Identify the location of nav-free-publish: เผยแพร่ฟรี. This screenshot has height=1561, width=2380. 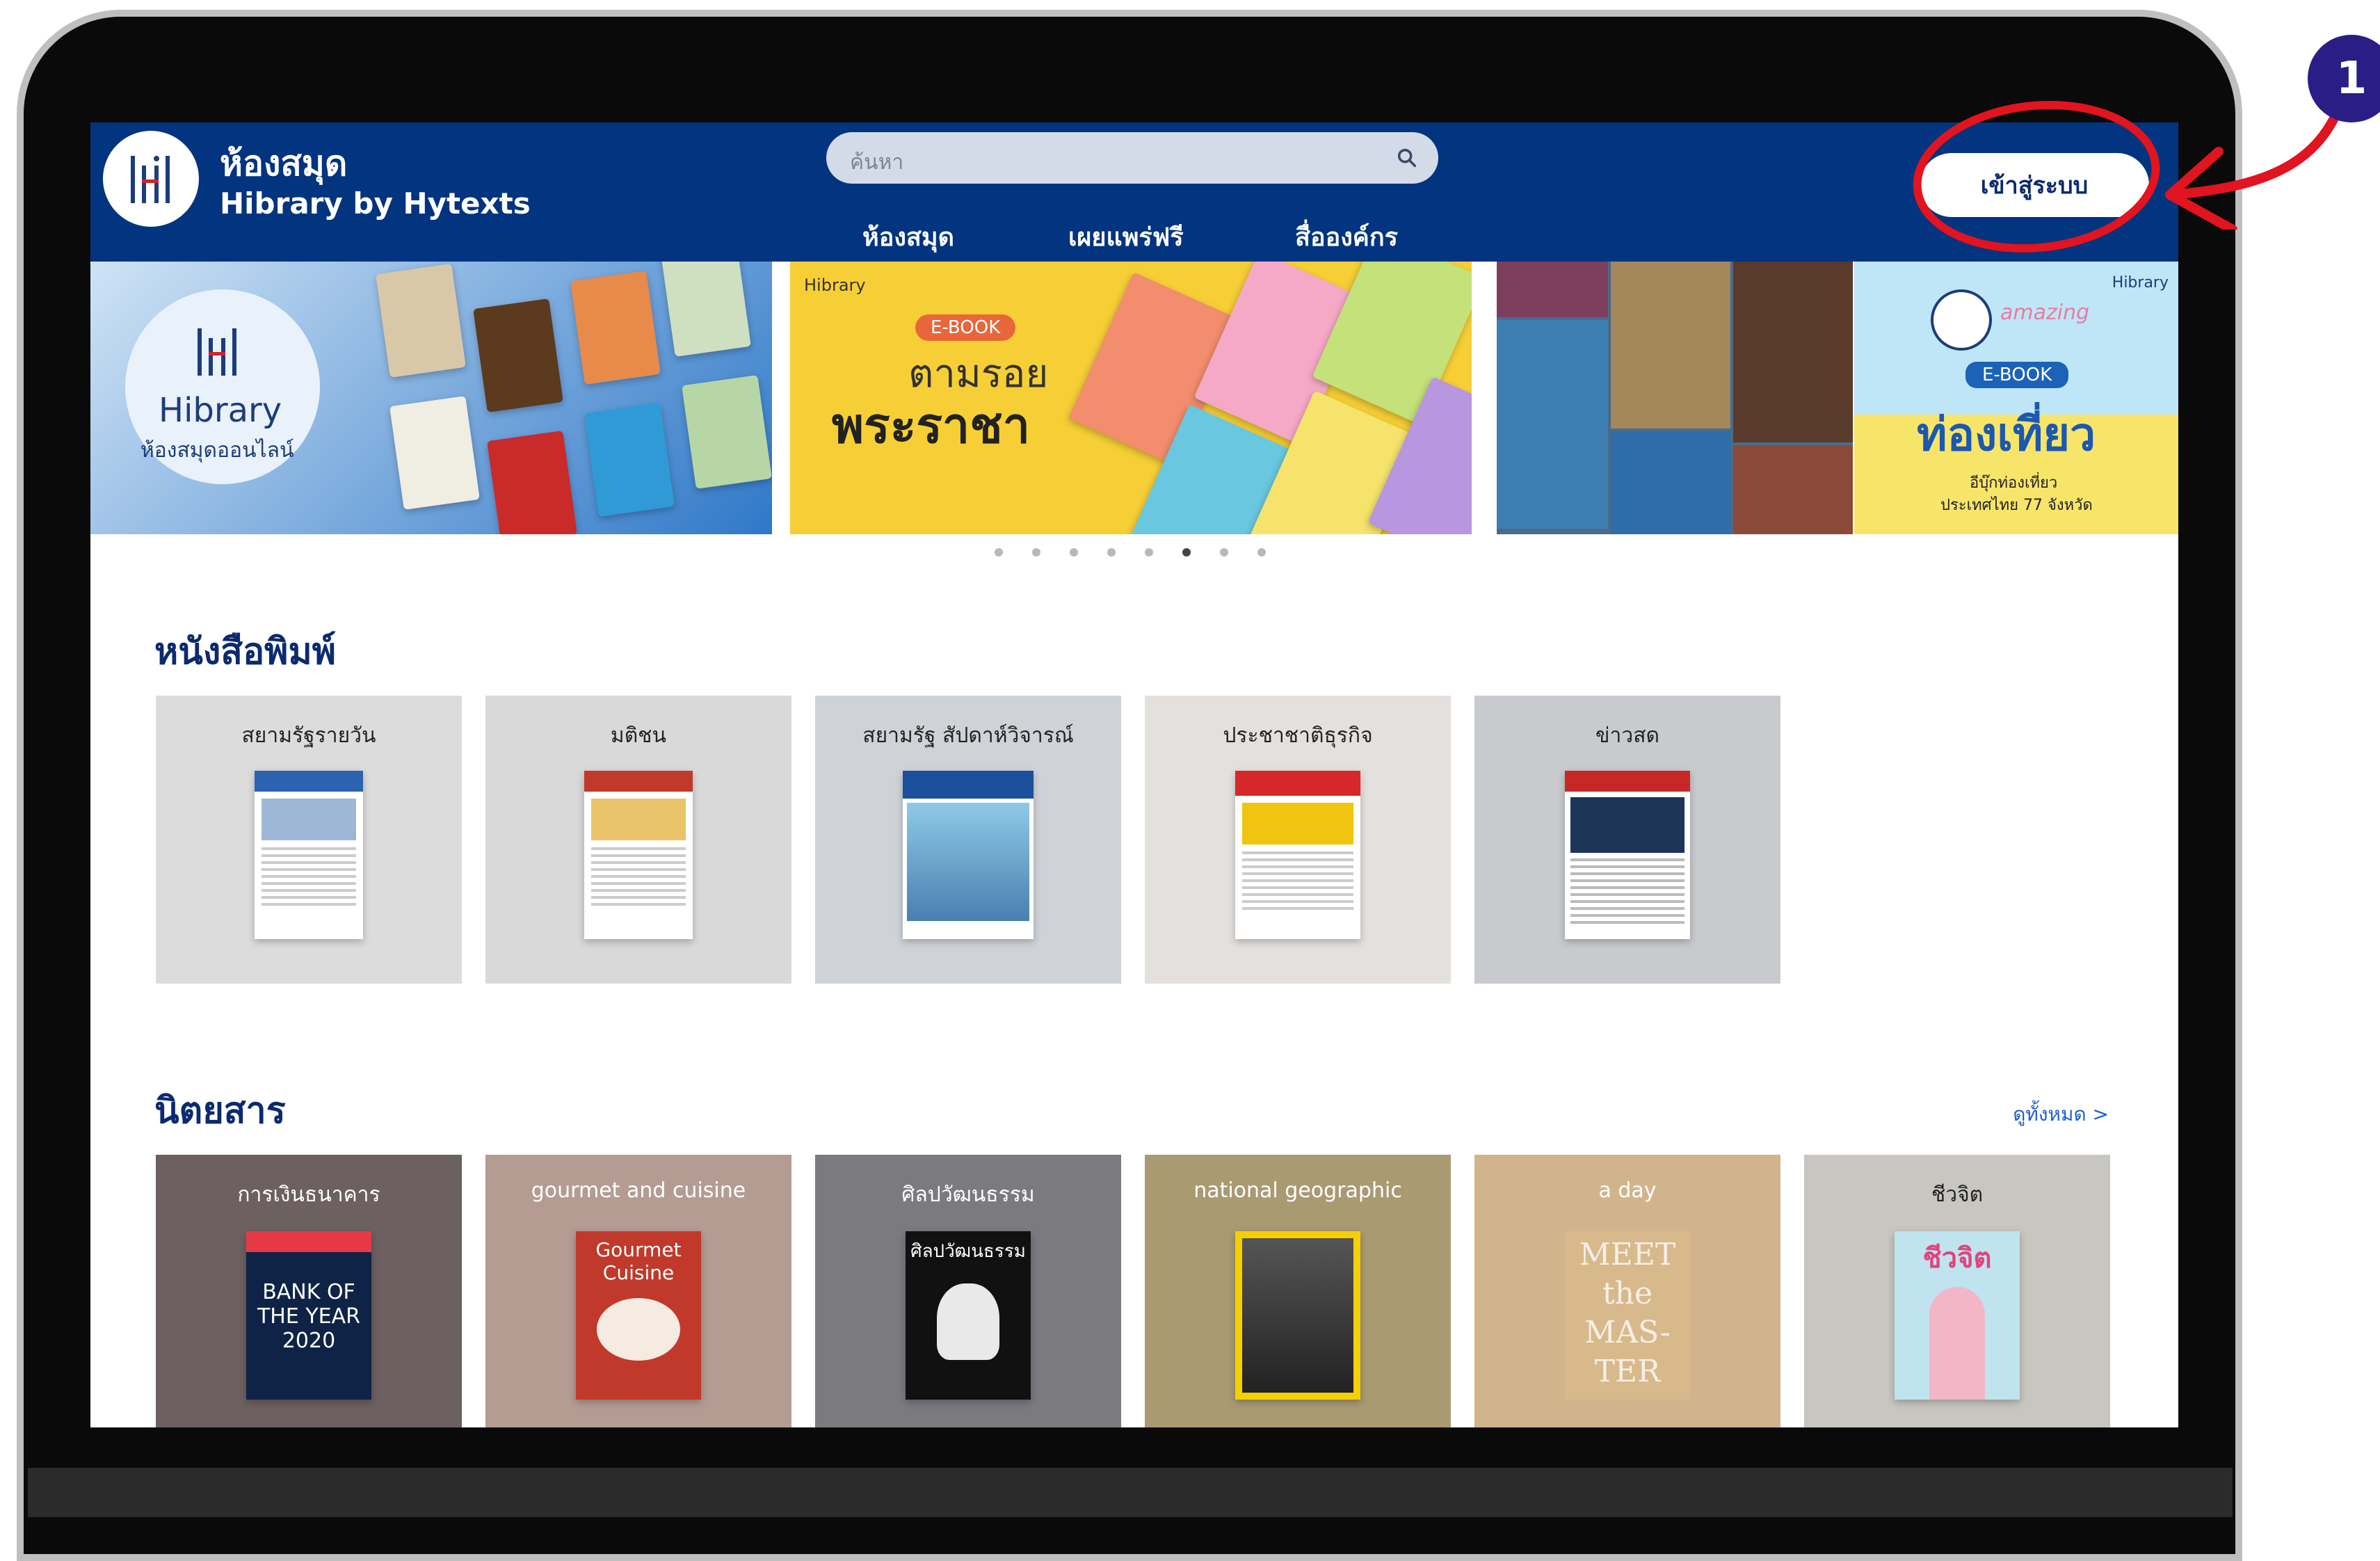
(1126, 237).